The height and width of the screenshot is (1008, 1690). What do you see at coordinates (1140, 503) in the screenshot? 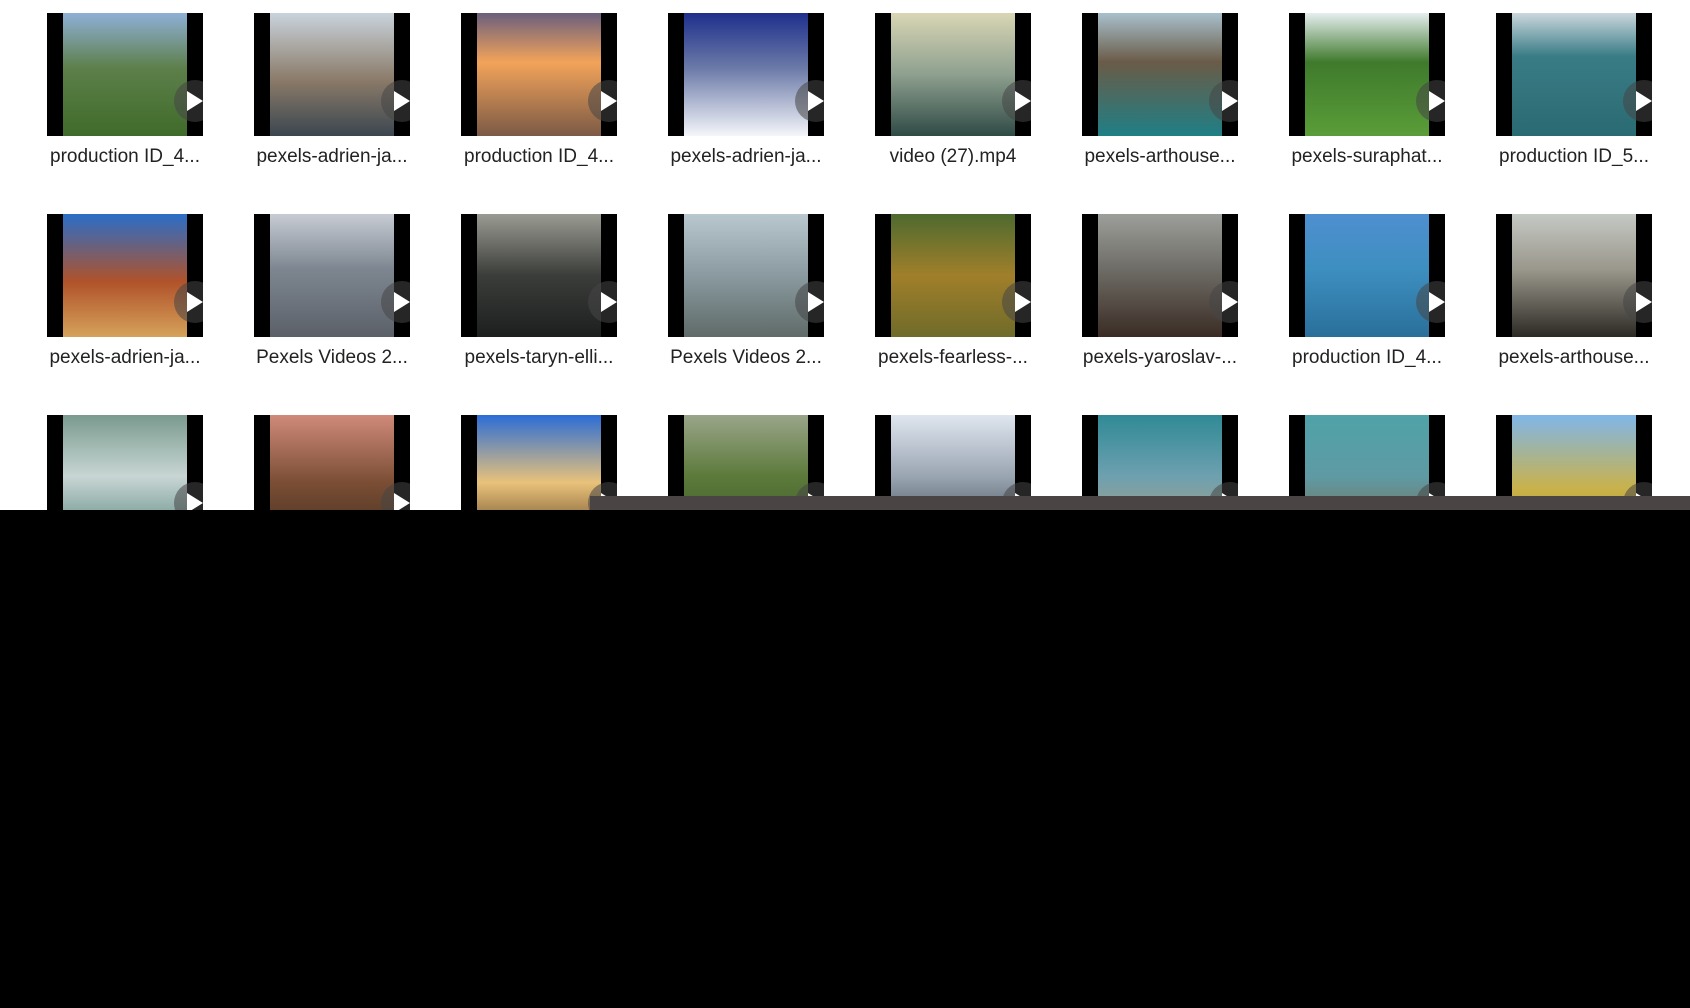
I see `overlay-bar` at bounding box center [1140, 503].